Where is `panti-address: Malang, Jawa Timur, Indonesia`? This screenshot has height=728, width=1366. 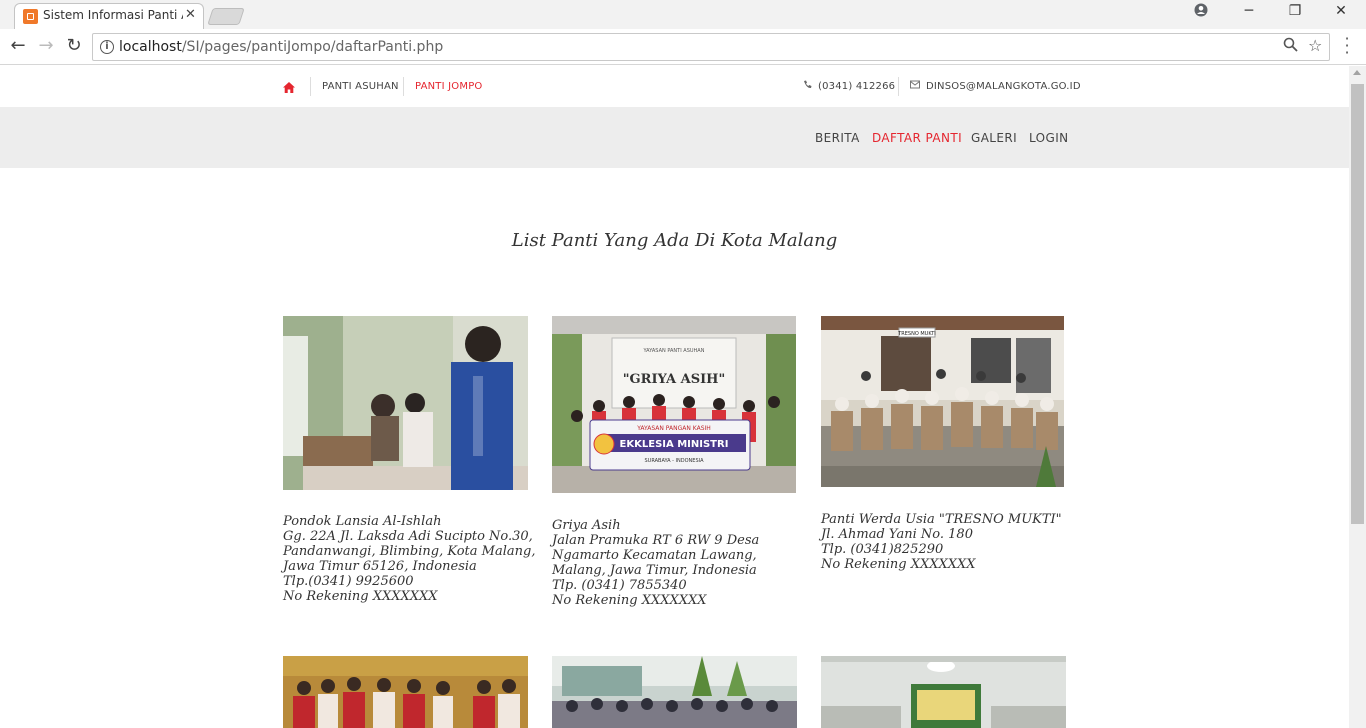 panti-address: Malang, Jawa Timur, Indonesia is located at coordinates (654, 570).